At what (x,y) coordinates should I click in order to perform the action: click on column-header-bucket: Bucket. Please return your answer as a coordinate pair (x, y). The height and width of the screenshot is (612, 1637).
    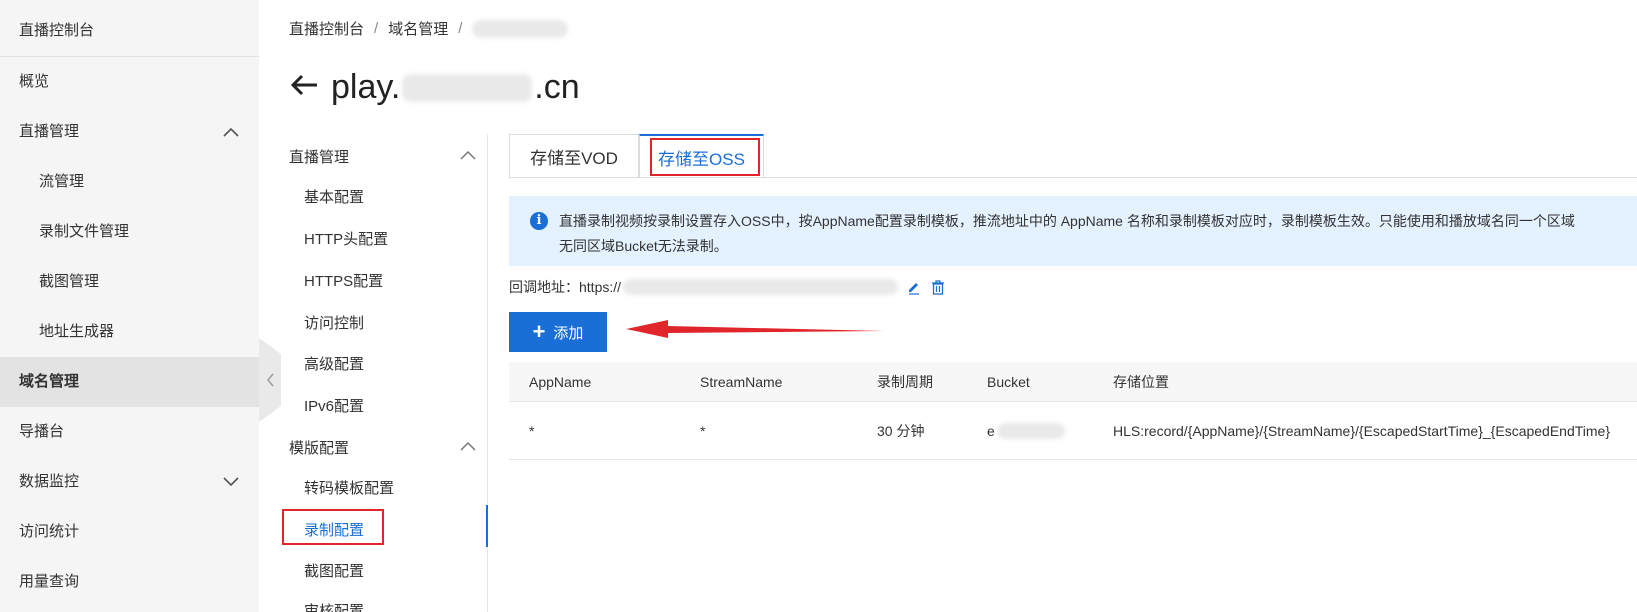
    Looking at the image, I should click on (1008, 381).